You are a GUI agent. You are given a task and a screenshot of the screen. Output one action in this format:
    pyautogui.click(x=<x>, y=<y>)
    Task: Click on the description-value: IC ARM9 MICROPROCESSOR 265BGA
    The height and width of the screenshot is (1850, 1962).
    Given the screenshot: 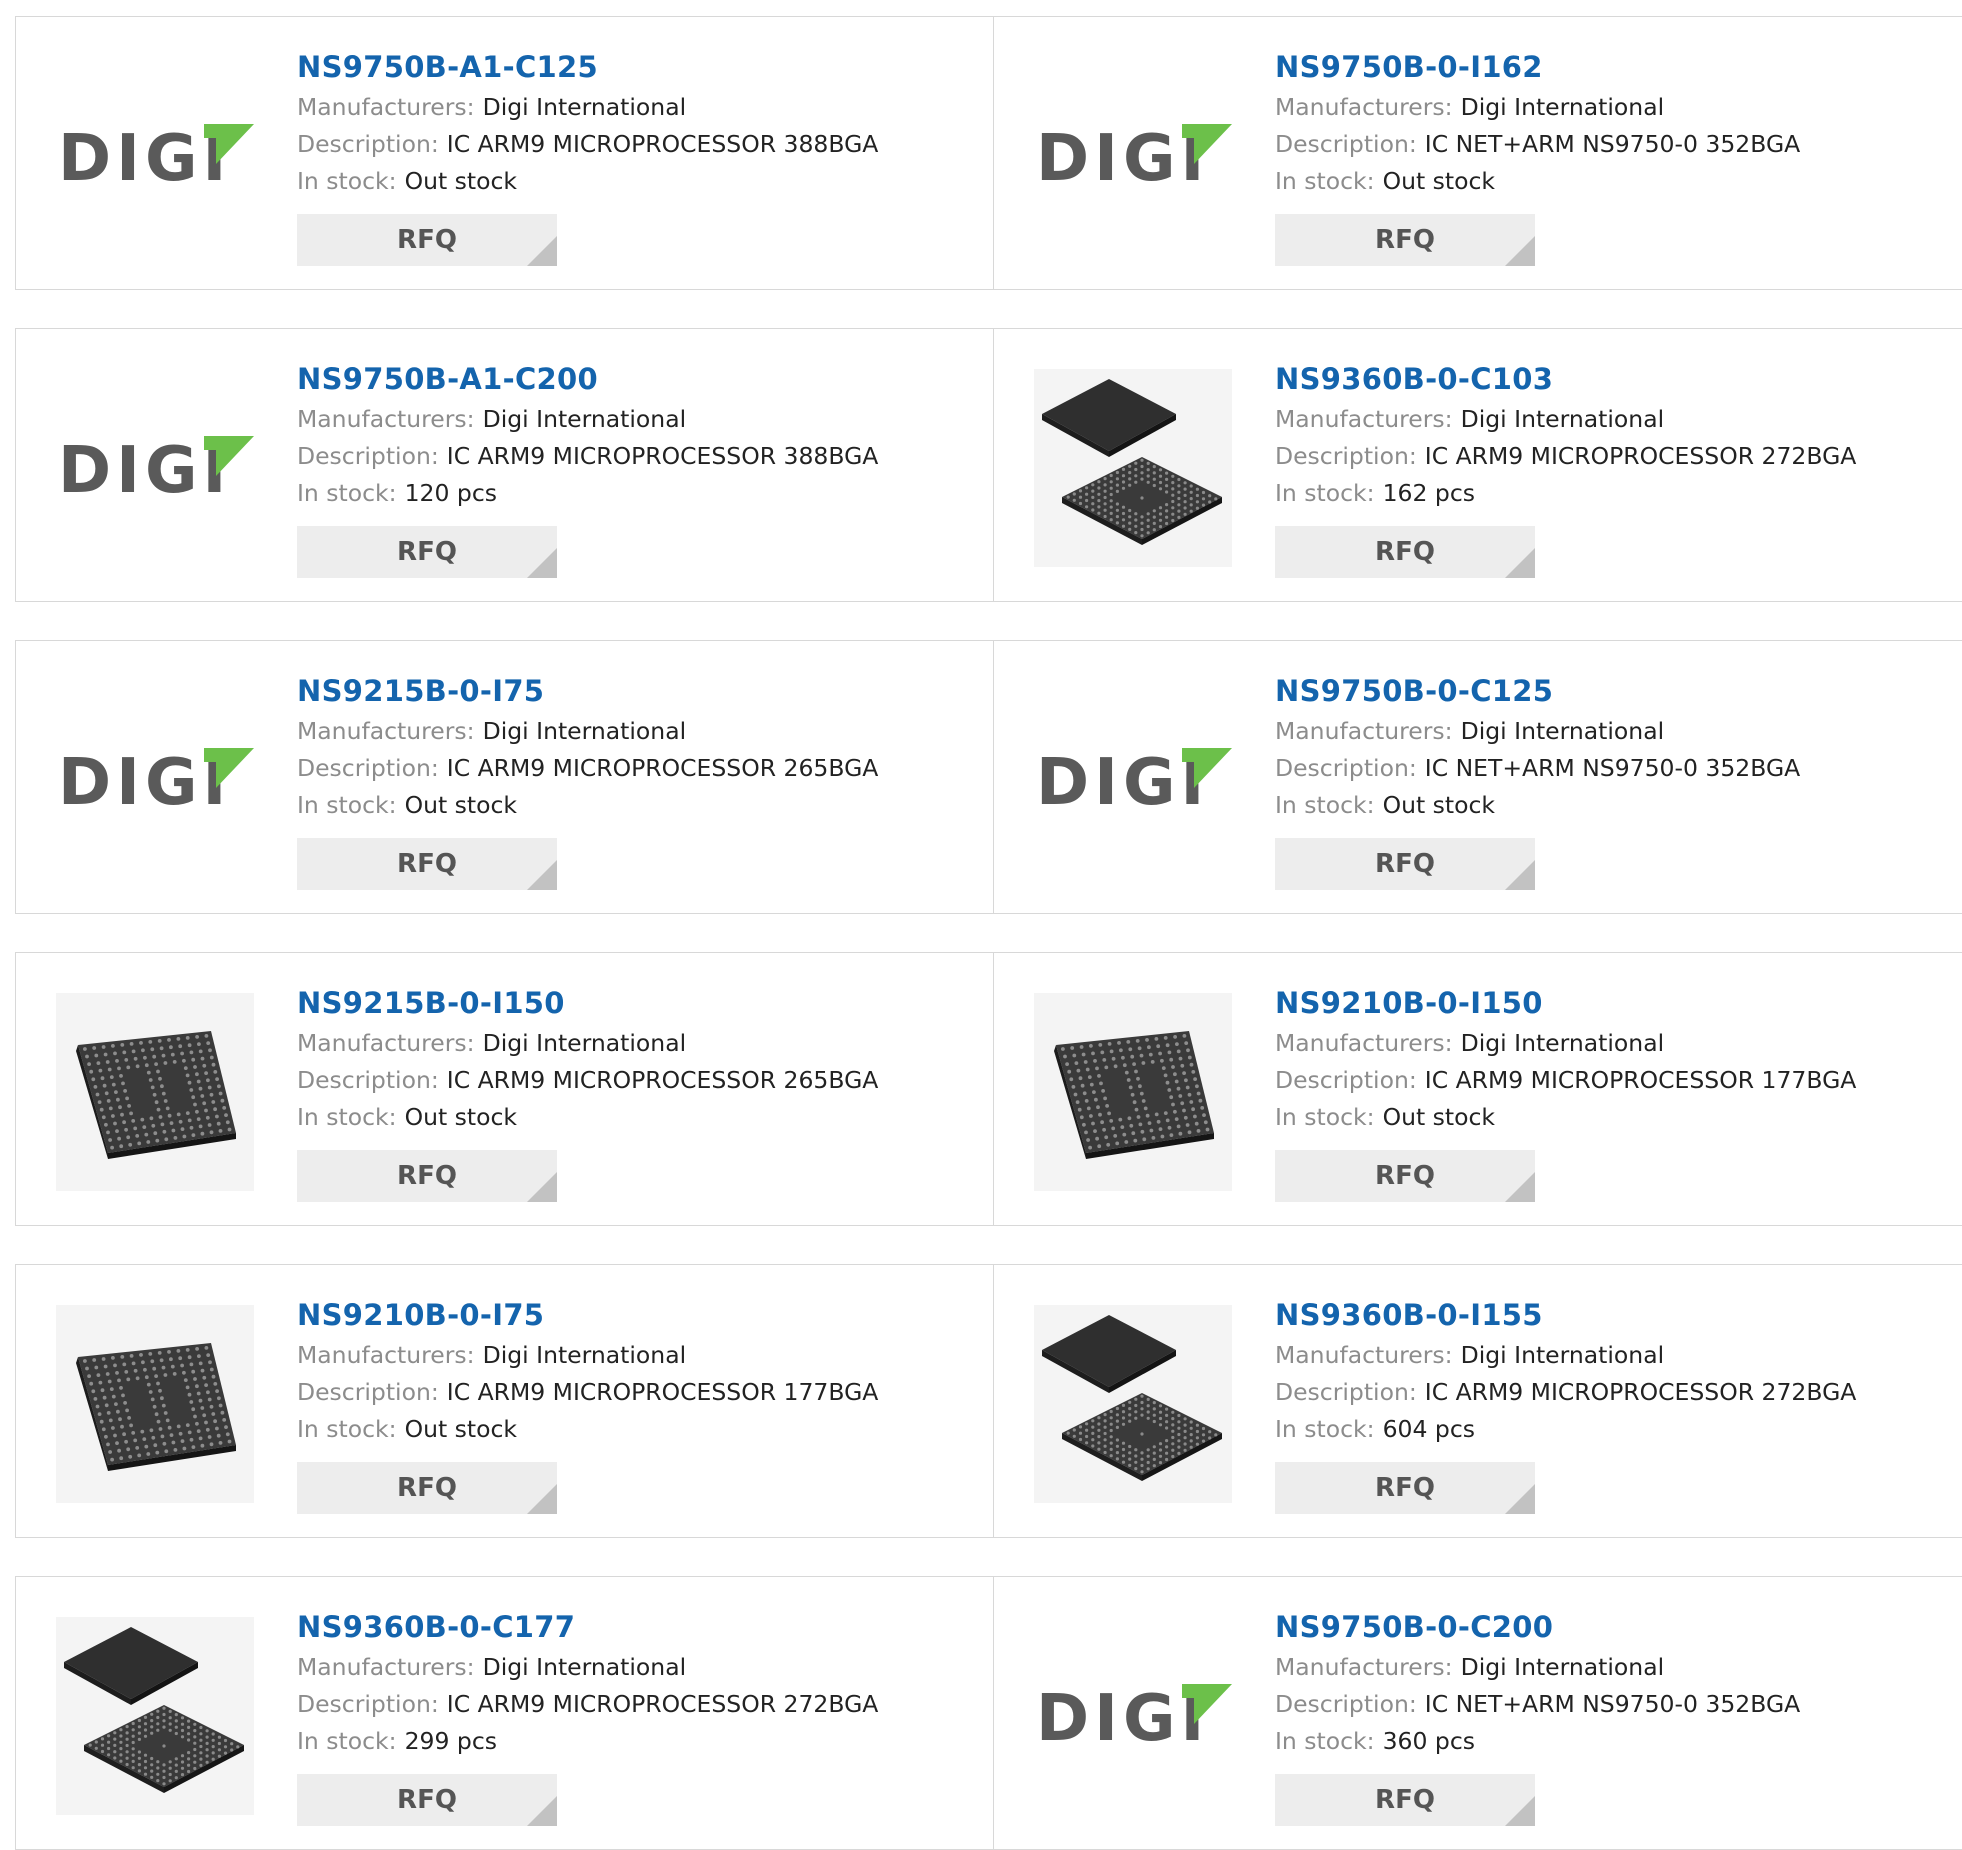 What is the action you would take?
    pyautogui.click(x=662, y=768)
    